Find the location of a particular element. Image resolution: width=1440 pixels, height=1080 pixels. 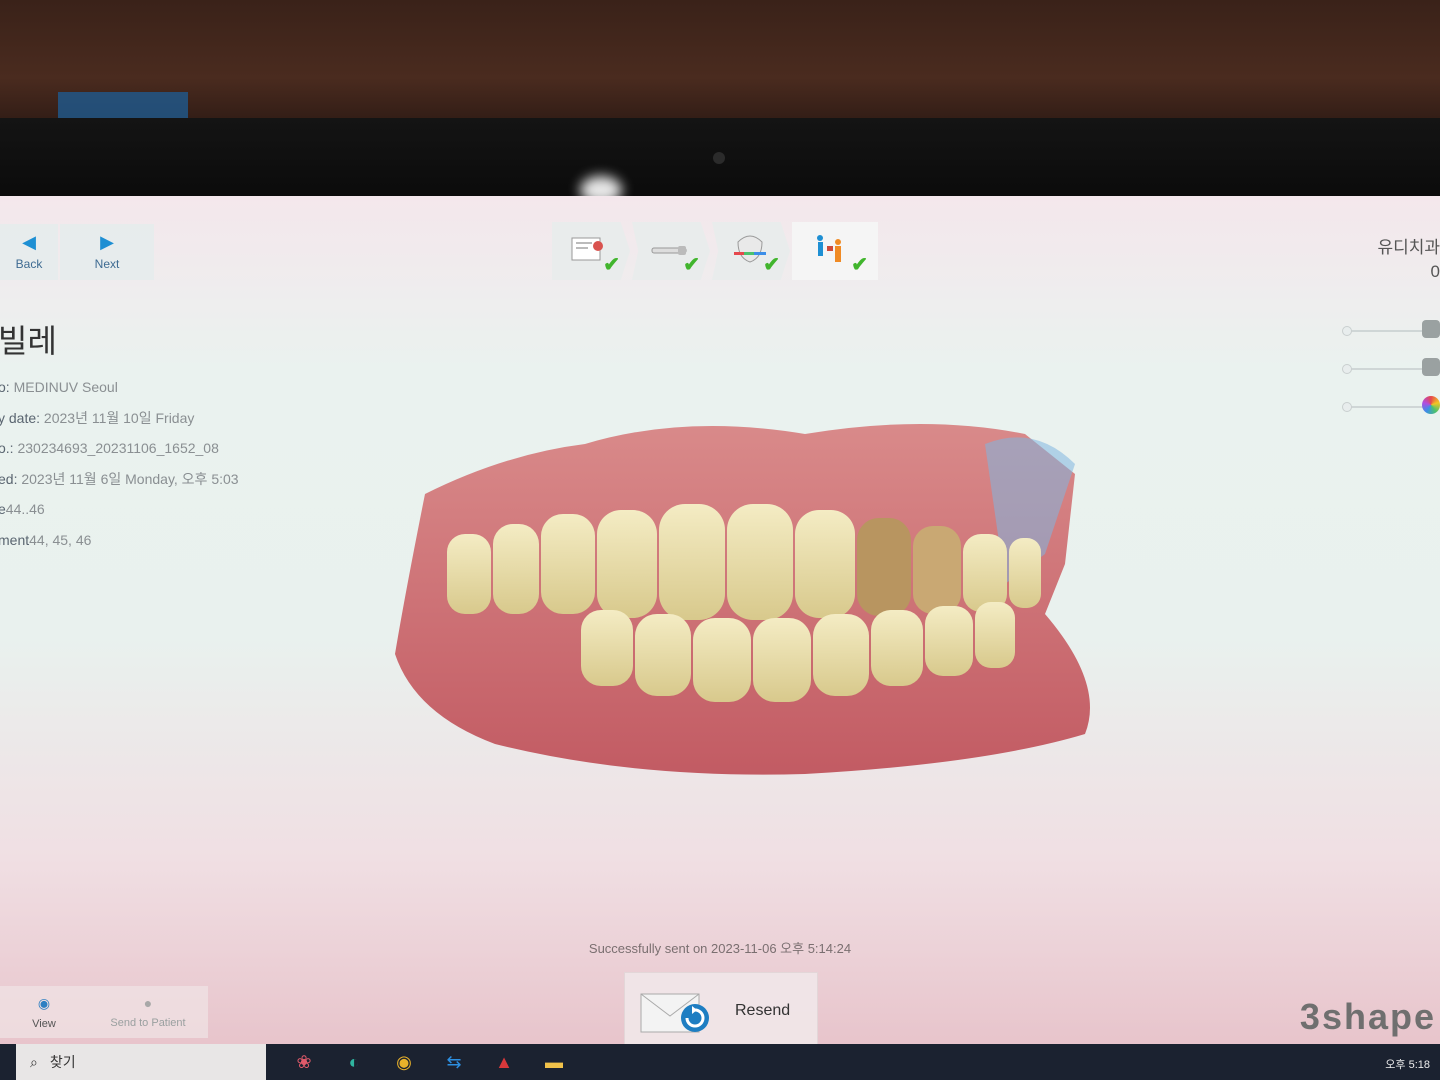

color-slider is located at coordinates (1390, 417).